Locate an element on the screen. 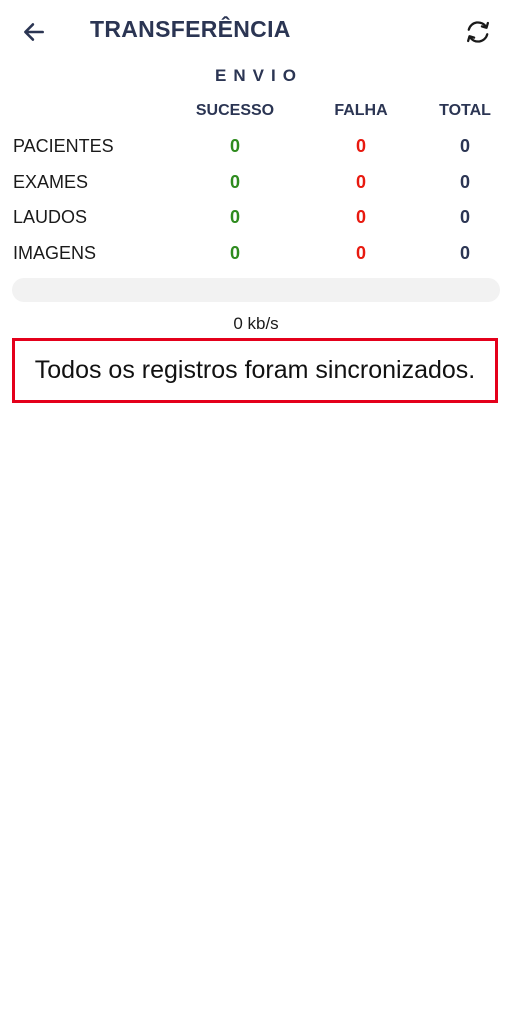  cell-pacientes-success: 0 is located at coordinates (234, 146).